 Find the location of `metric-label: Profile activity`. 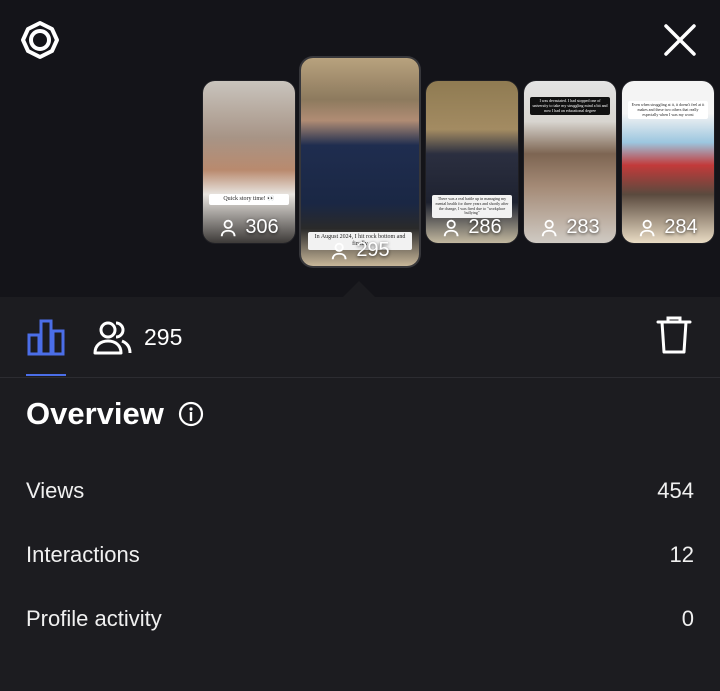

metric-label: Profile activity is located at coordinates (94, 618).